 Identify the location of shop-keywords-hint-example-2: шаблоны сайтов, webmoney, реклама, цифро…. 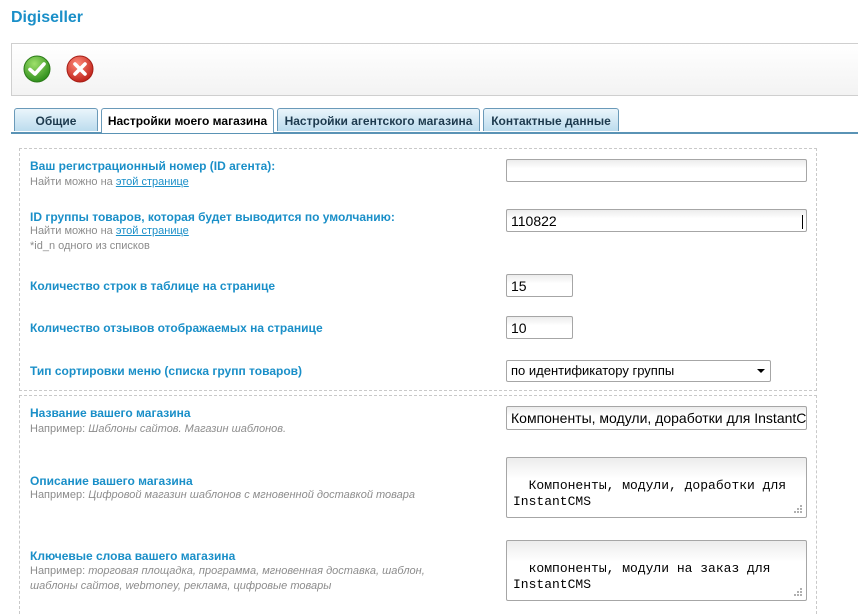
(181, 586).